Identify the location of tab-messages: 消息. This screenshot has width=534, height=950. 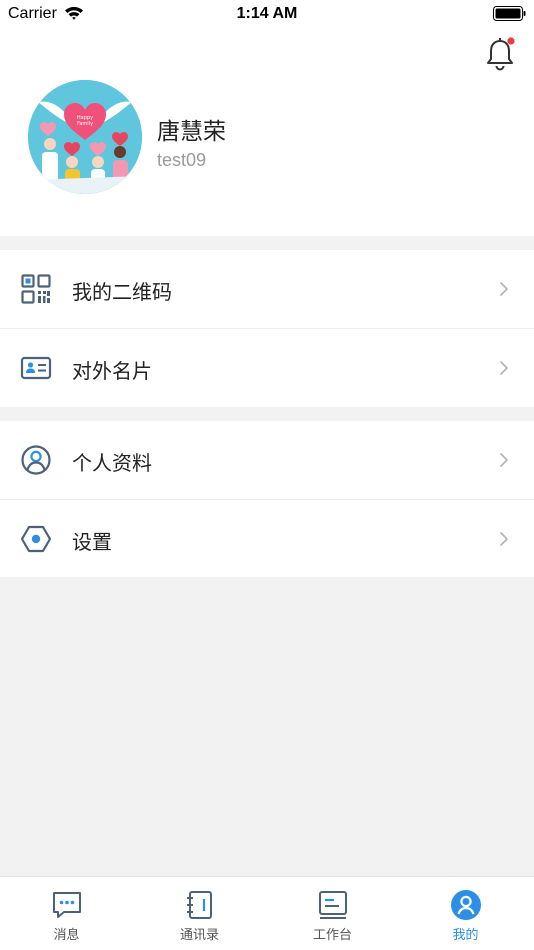
(66, 913).